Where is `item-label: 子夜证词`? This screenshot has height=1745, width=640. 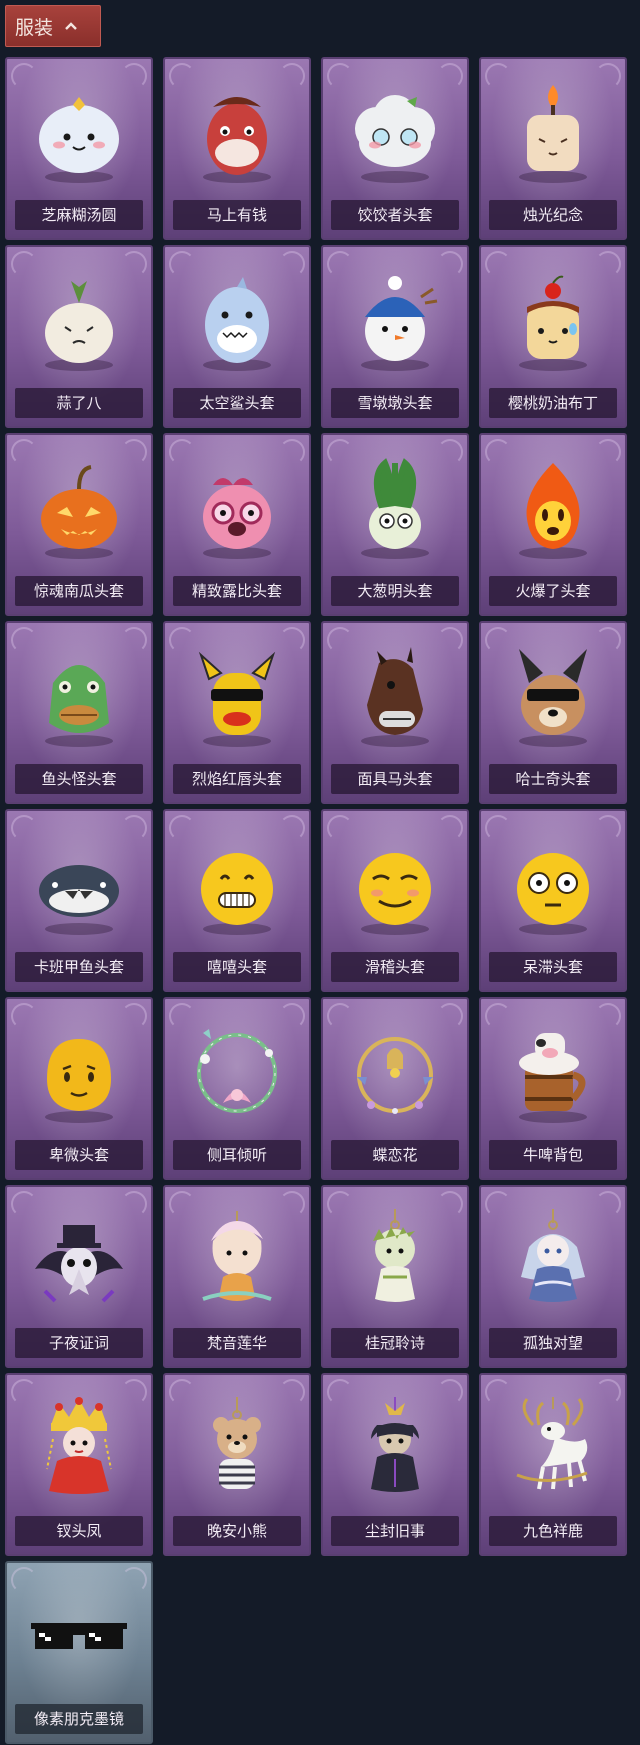 item-label: 子夜证词 is located at coordinates (79, 1343).